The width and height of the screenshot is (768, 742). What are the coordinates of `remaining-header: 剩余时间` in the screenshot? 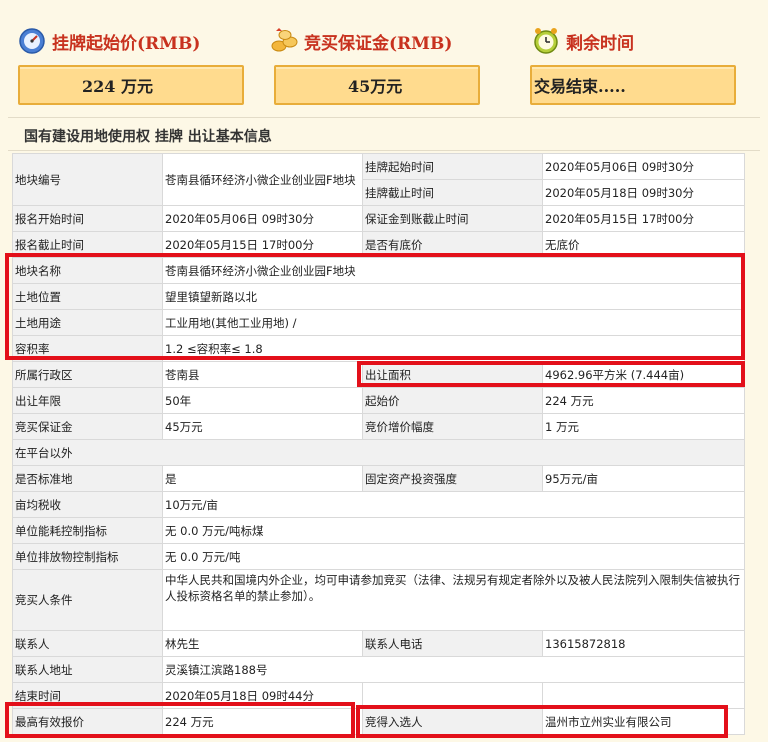 It's located at (583, 41).